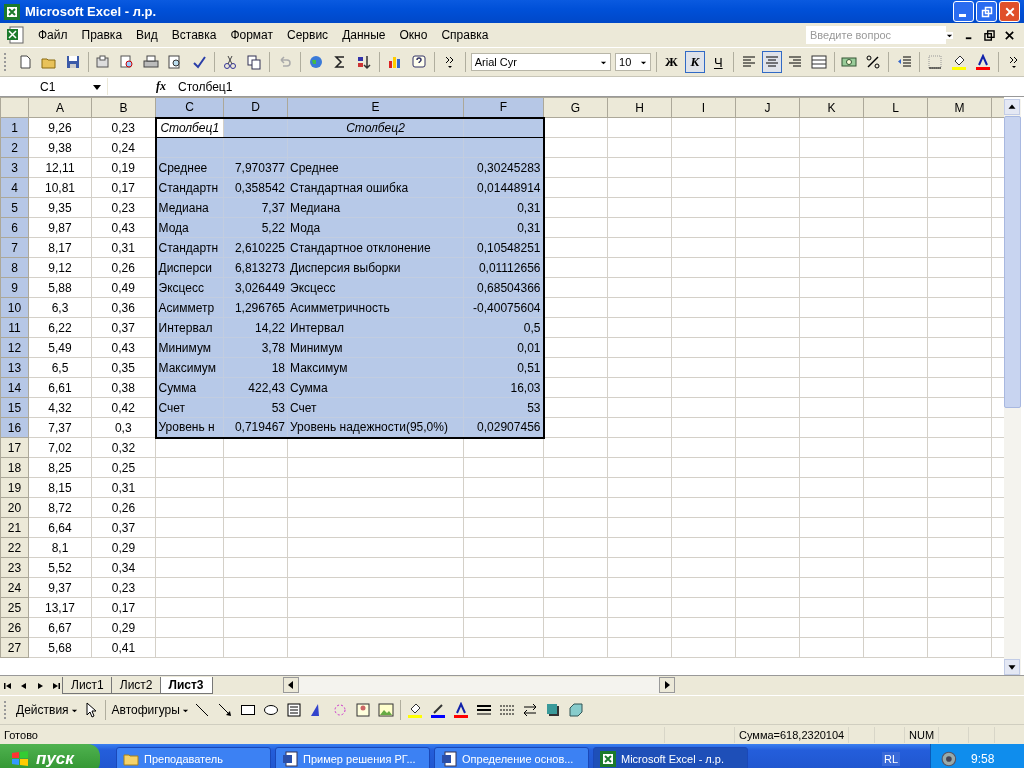  What do you see at coordinates (876, 35) in the screenshot?
I see `help-search-field: Введите вопрос` at bounding box center [876, 35].